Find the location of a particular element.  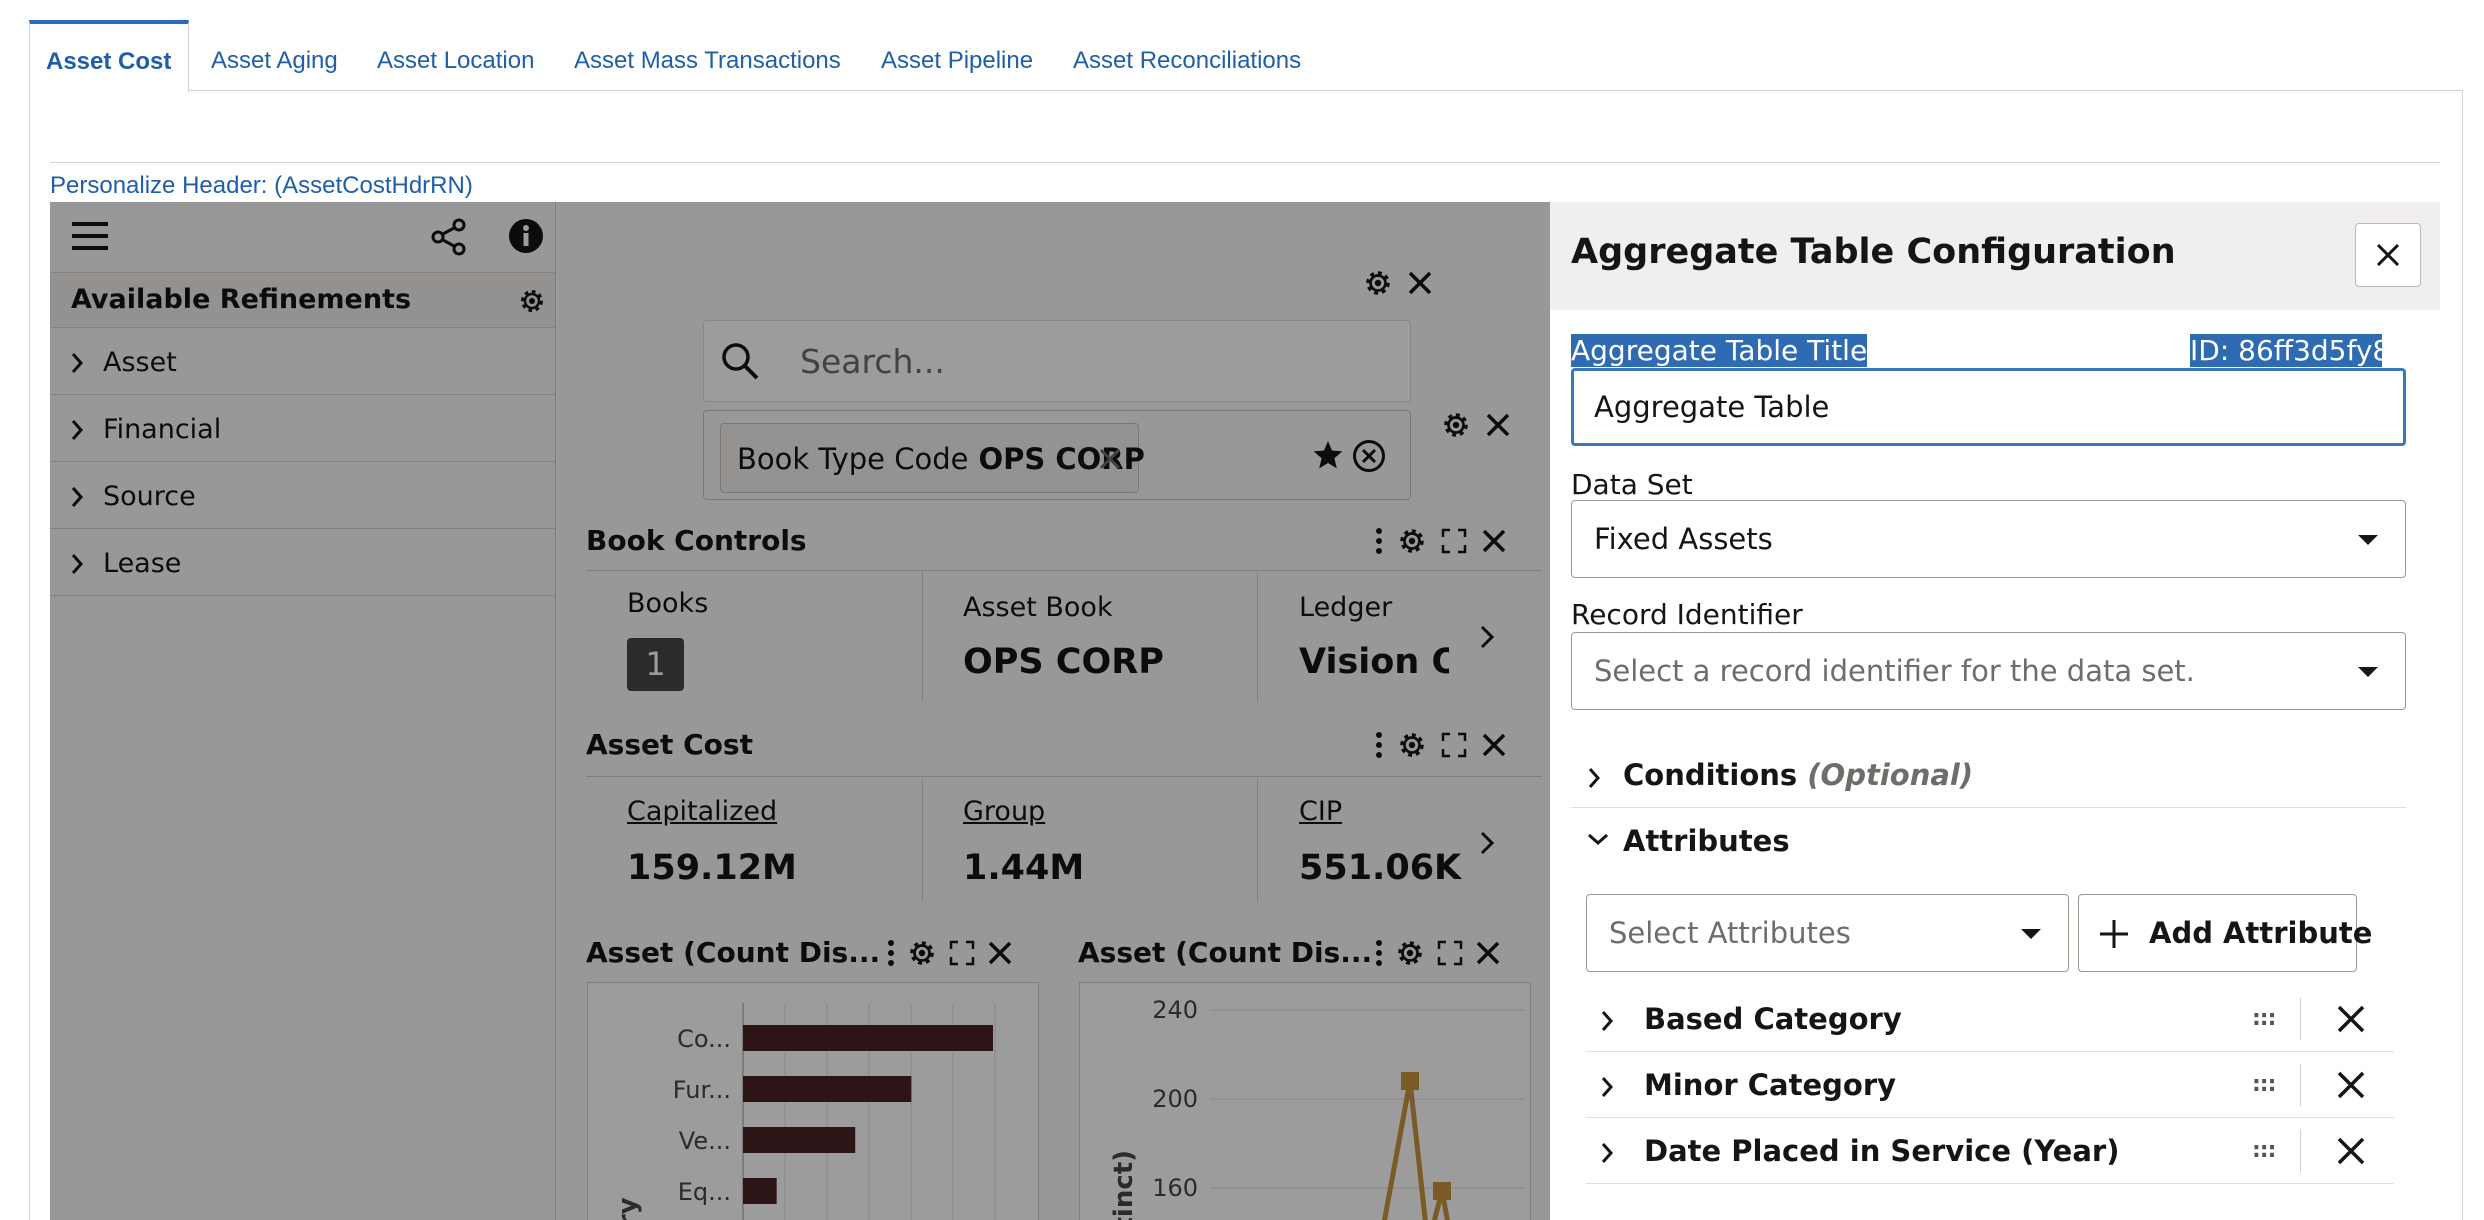

add-attribute-label: Add Attribute is located at coordinates (2261, 933).